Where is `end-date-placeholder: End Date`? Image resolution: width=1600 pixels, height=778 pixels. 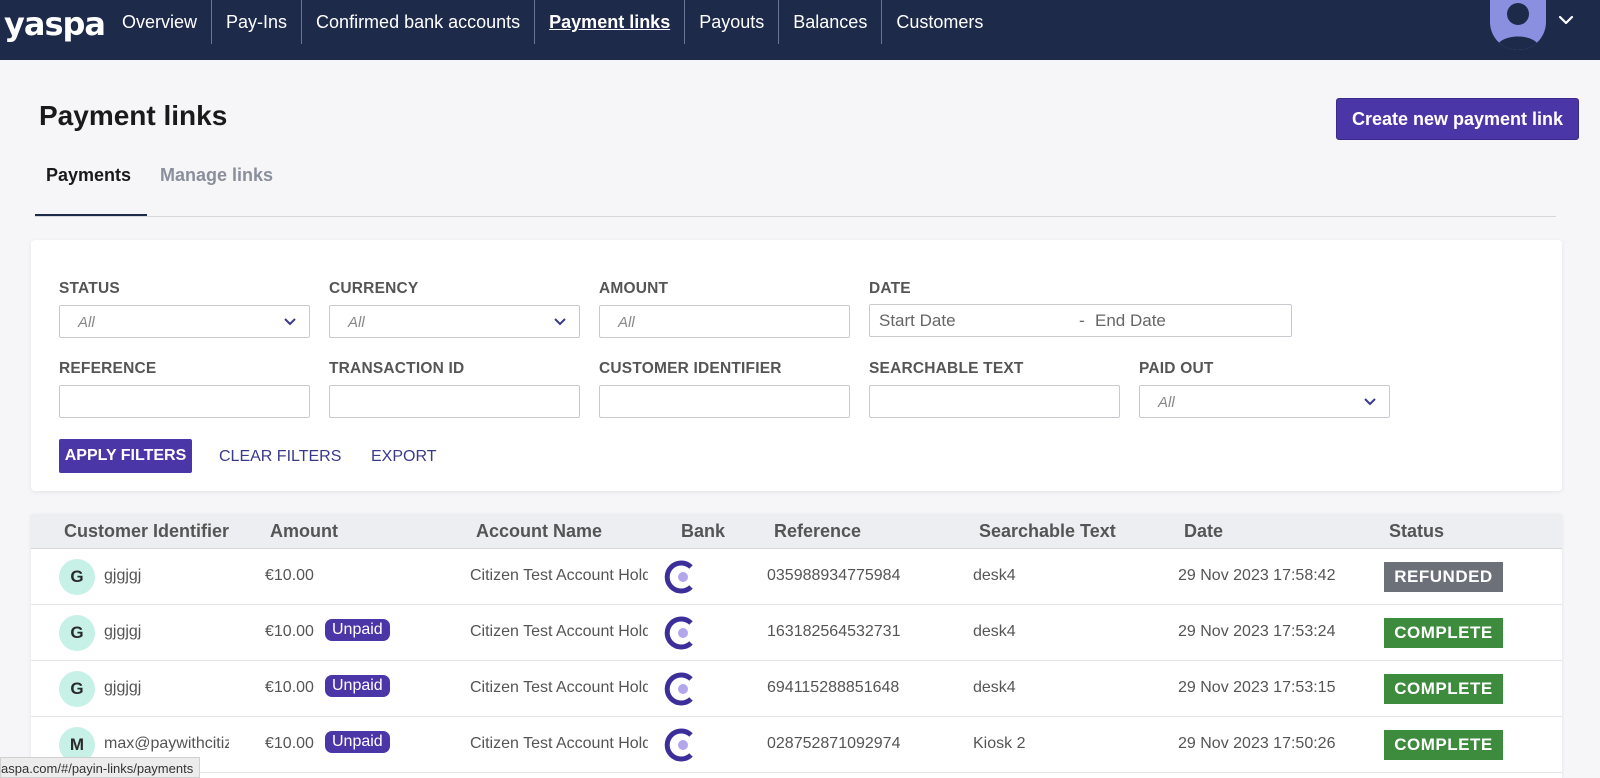 end-date-placeholder: End Date is located at coordinates (1130, 320).